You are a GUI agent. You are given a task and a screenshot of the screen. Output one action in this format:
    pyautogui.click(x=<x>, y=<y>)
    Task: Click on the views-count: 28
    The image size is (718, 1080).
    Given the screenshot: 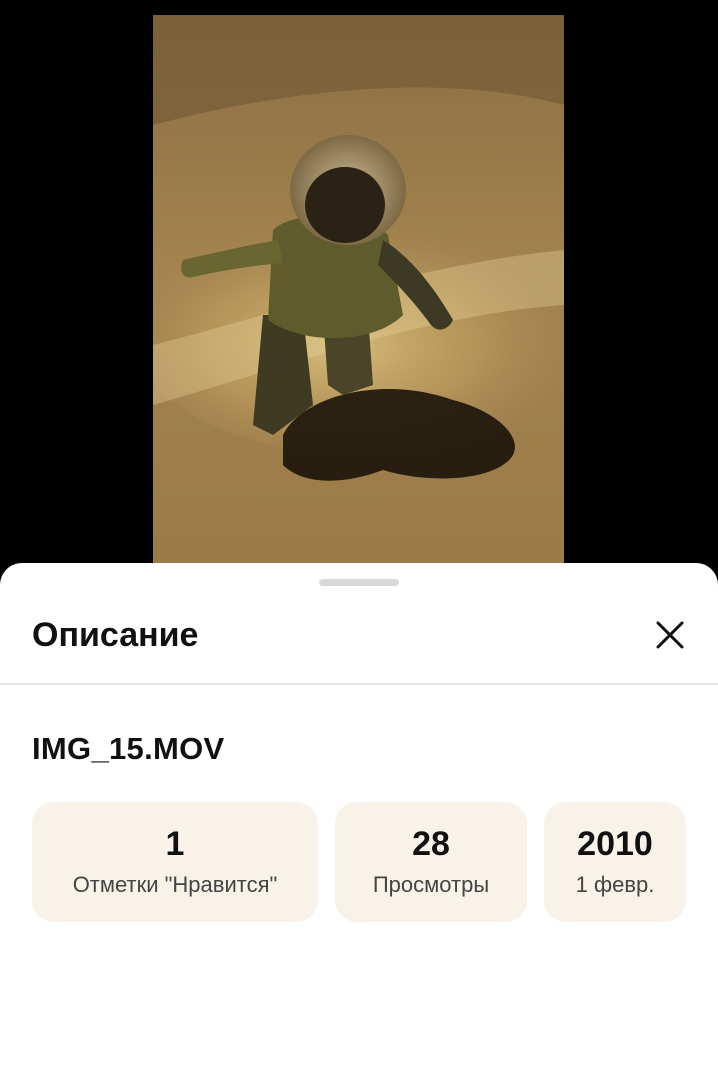 What is the action you would take?
    pyautogui.click(x=431, y=844)
    